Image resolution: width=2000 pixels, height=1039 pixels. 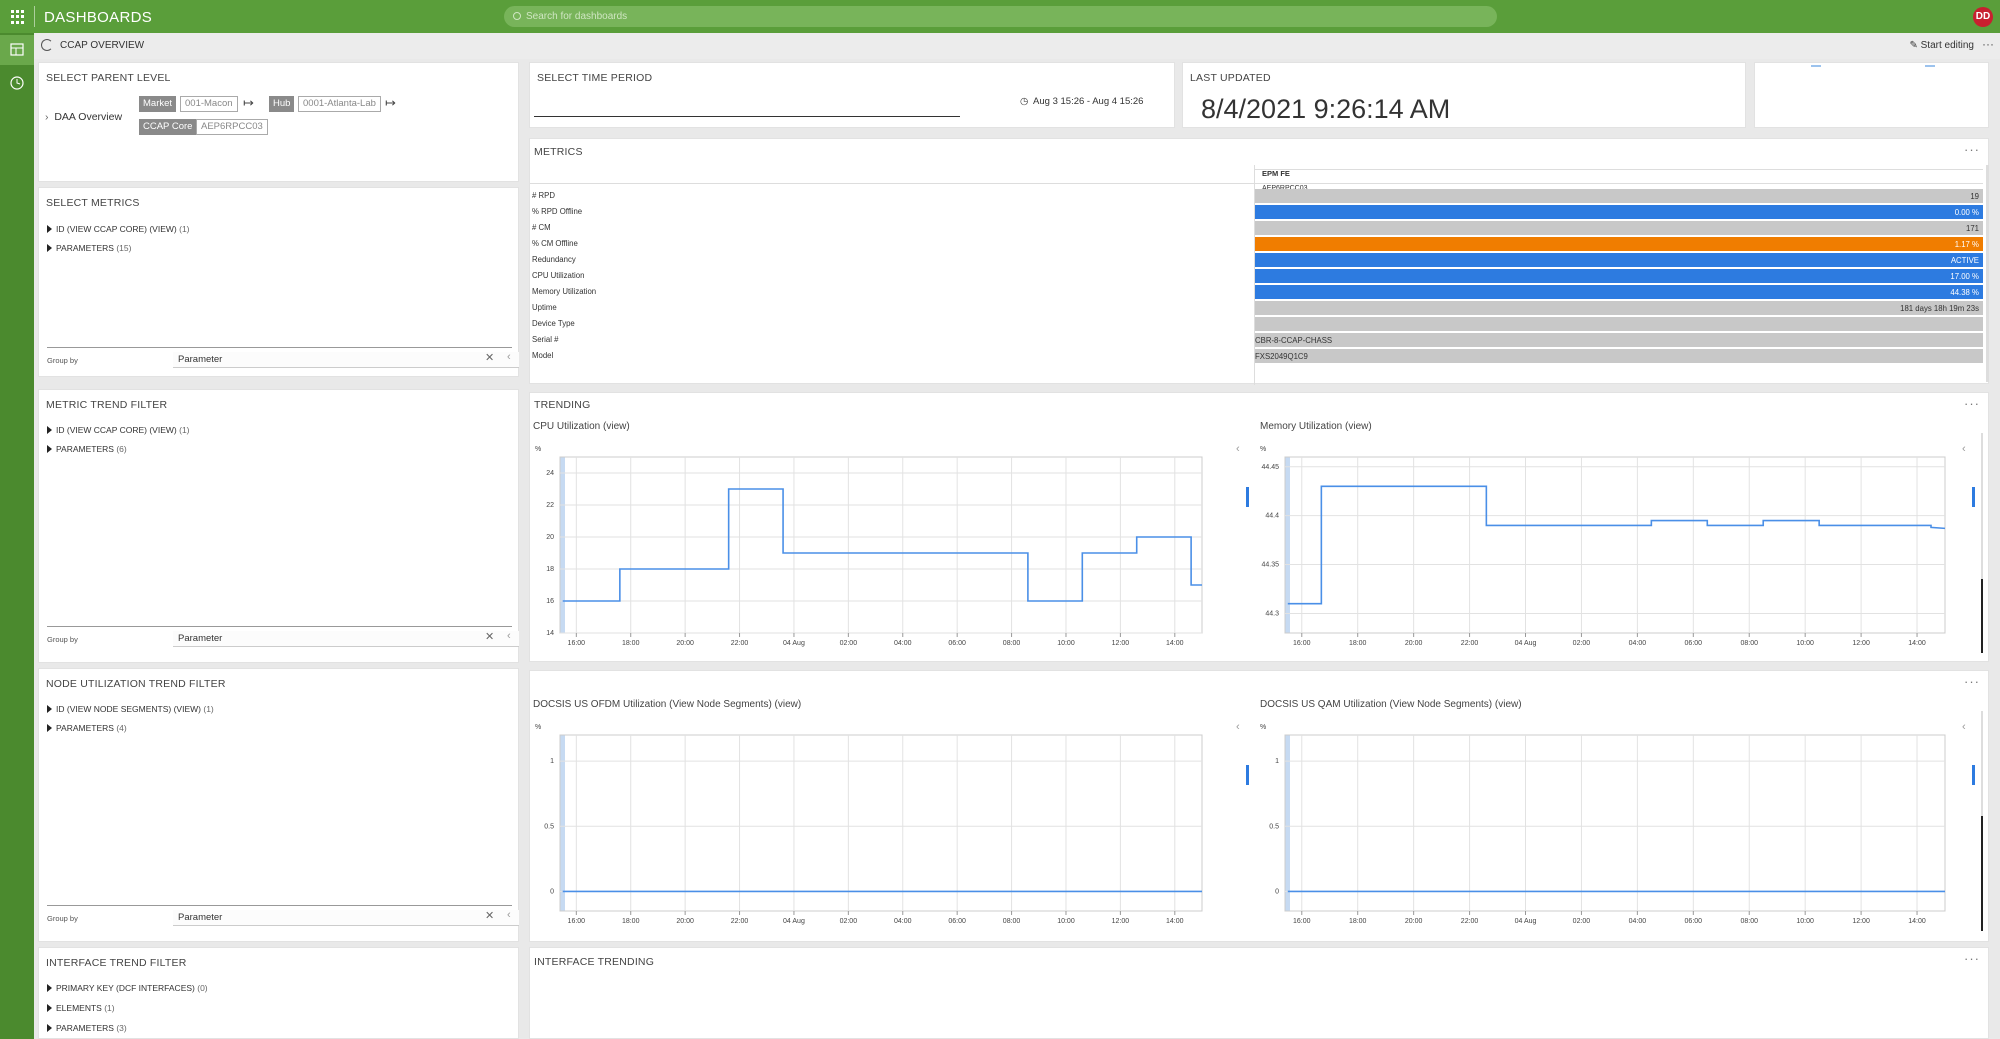 I want to click on start-editing-button: ✎ Start editing, so click(x=1941, y=45).